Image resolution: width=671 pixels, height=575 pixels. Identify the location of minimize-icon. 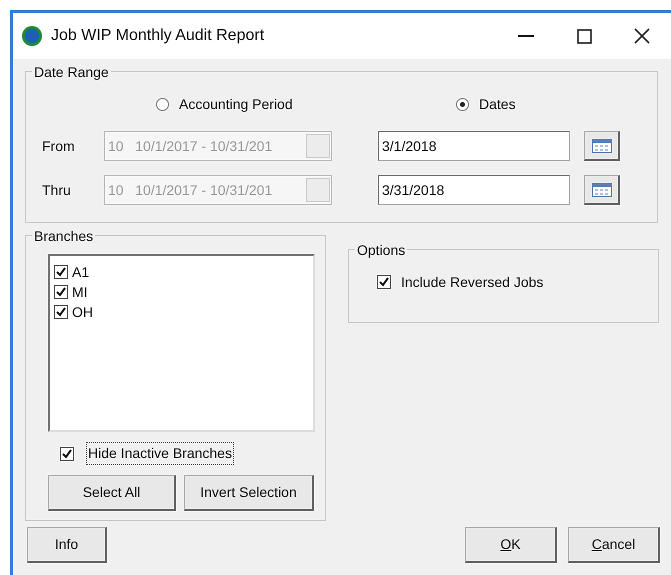
(526, 36).